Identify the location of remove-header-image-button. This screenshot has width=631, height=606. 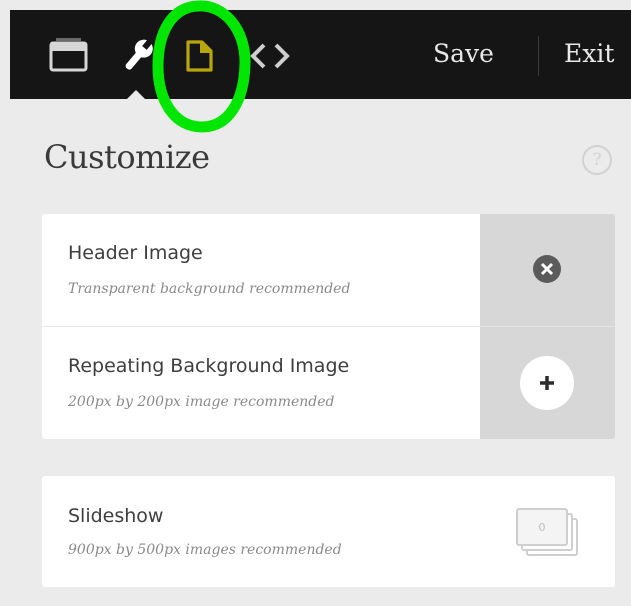
(547, 270).